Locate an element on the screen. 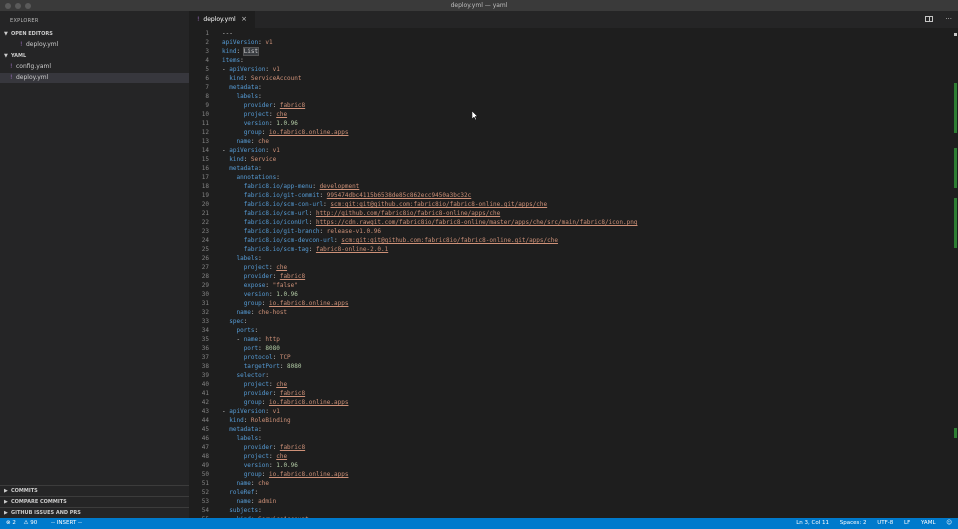 The height and width of the screenshot is (529, 958). line-number: 52 is located at coordinates (205, 492).